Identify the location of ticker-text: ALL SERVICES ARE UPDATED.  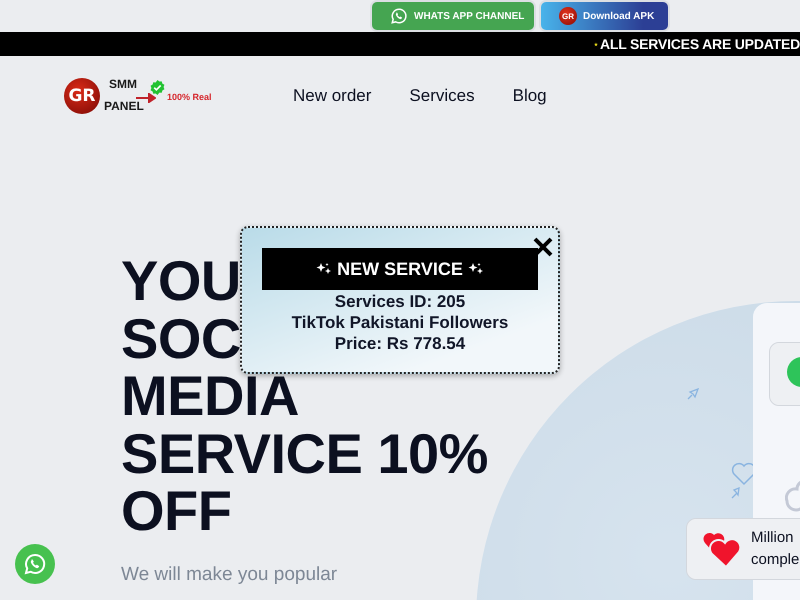
(700, 44).